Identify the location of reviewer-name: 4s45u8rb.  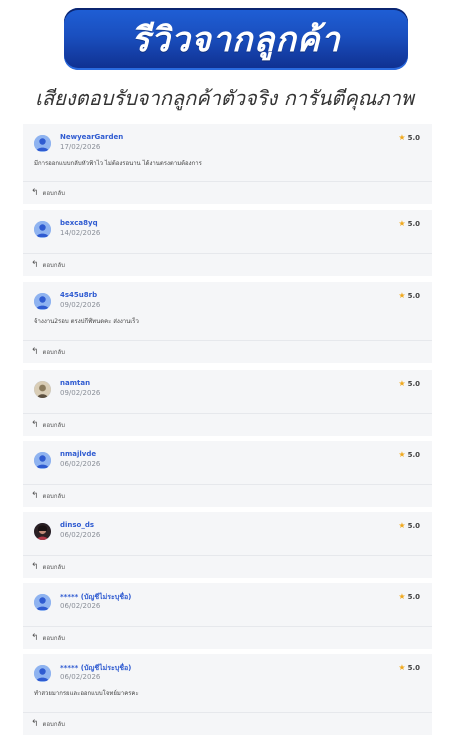
(78, 295).